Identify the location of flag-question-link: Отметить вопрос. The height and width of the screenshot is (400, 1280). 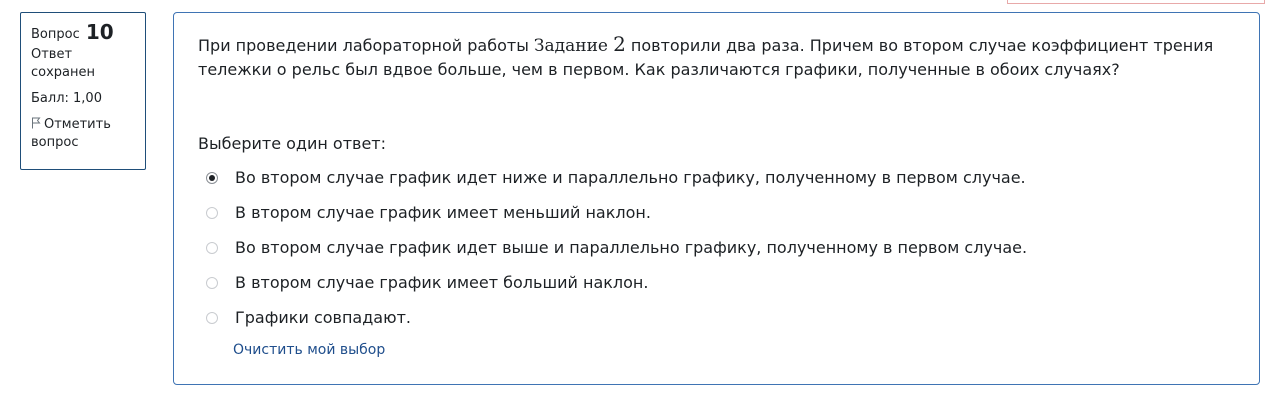
(83, 134).